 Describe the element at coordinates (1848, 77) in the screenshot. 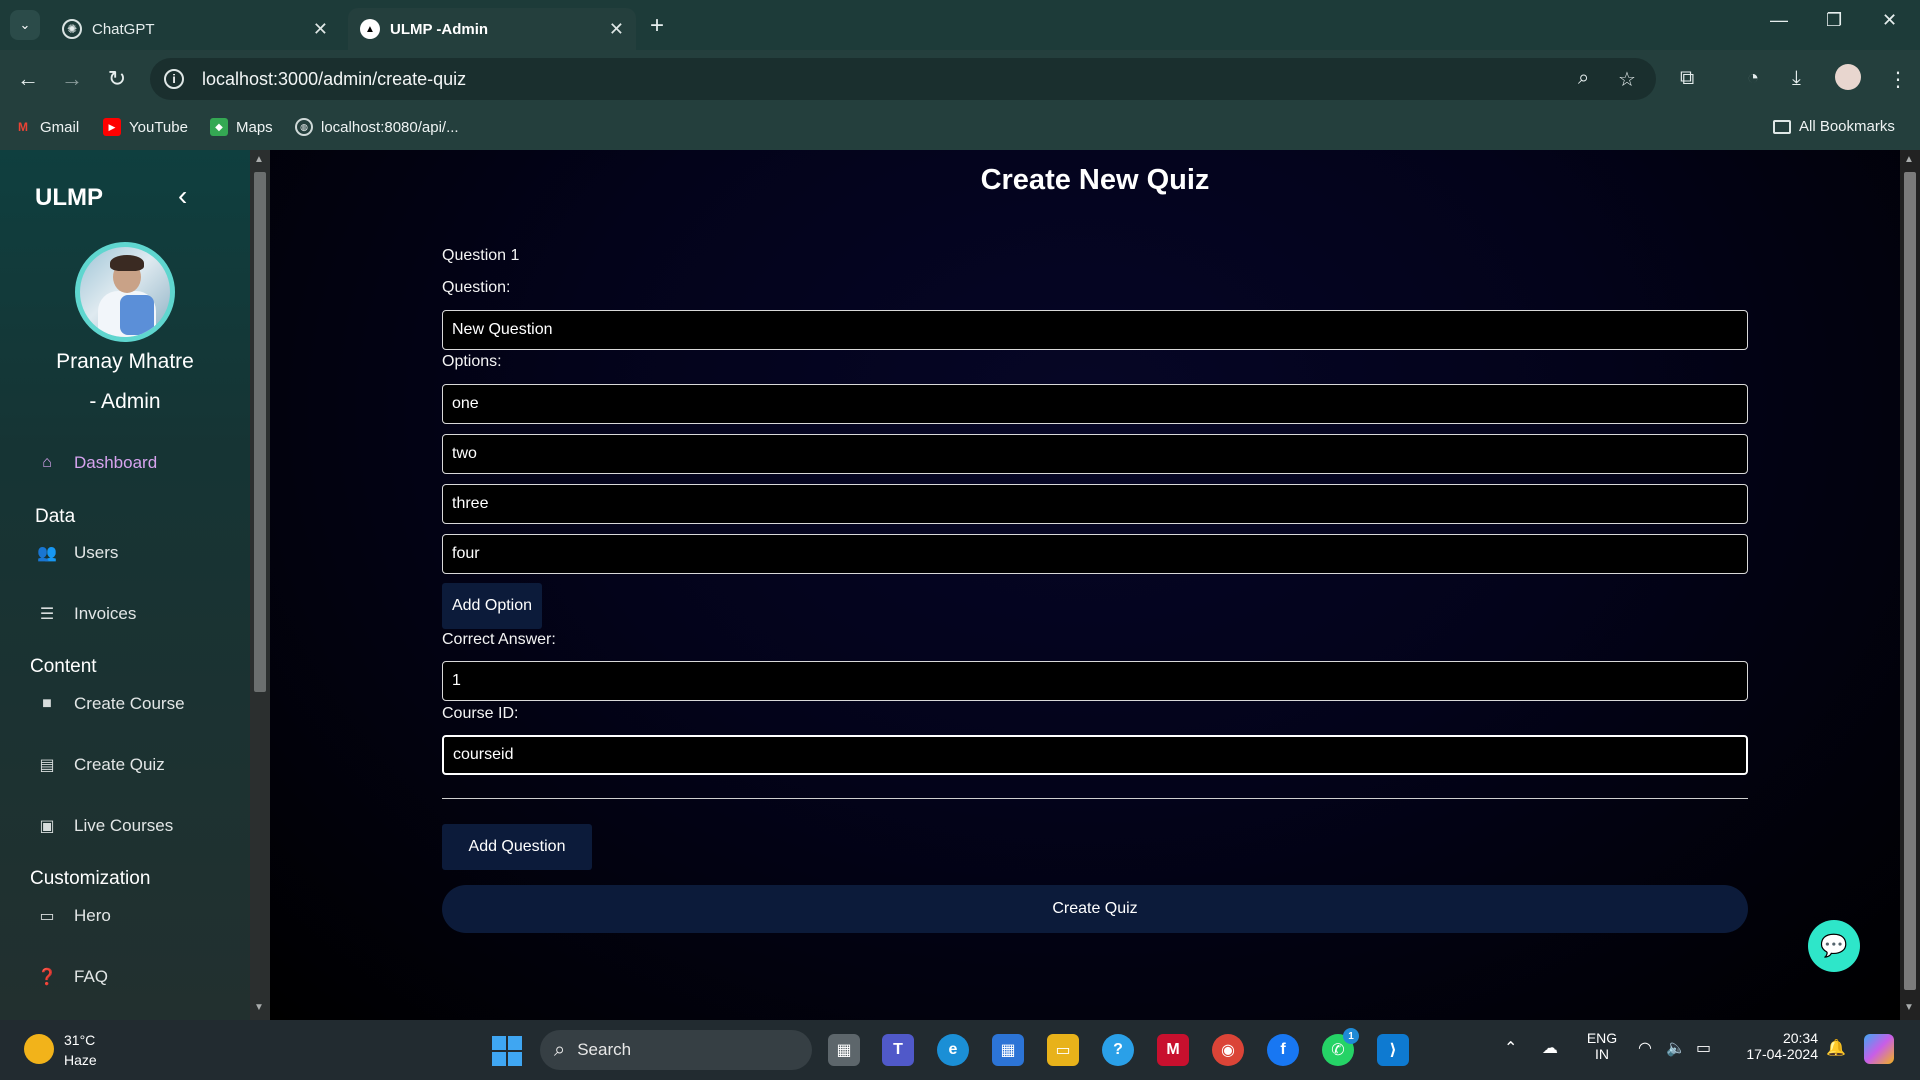

I see `profile-avatar-icon` at that location.